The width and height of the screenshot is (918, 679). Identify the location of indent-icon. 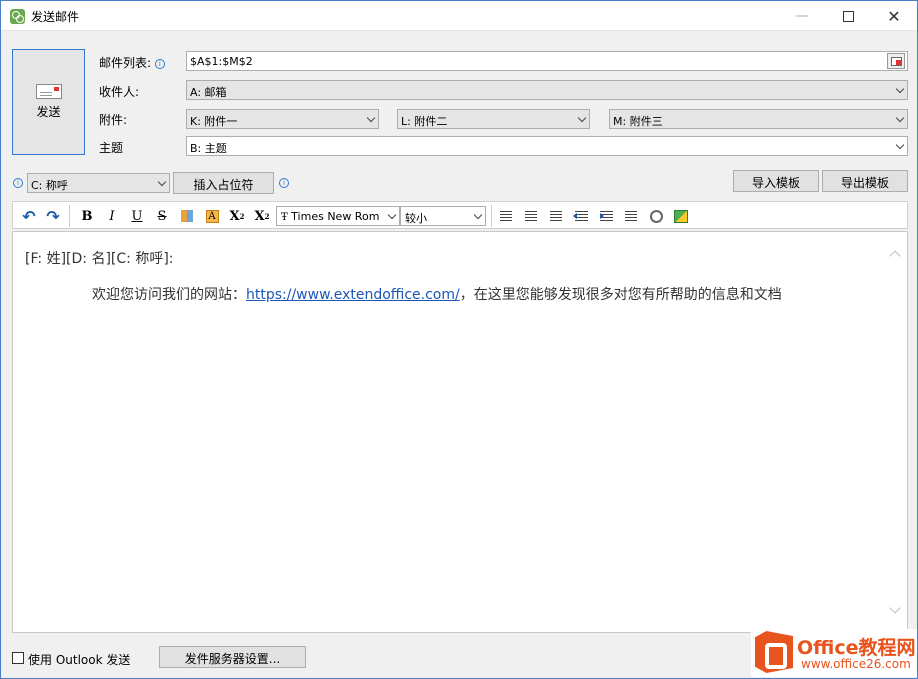
(606, 216).